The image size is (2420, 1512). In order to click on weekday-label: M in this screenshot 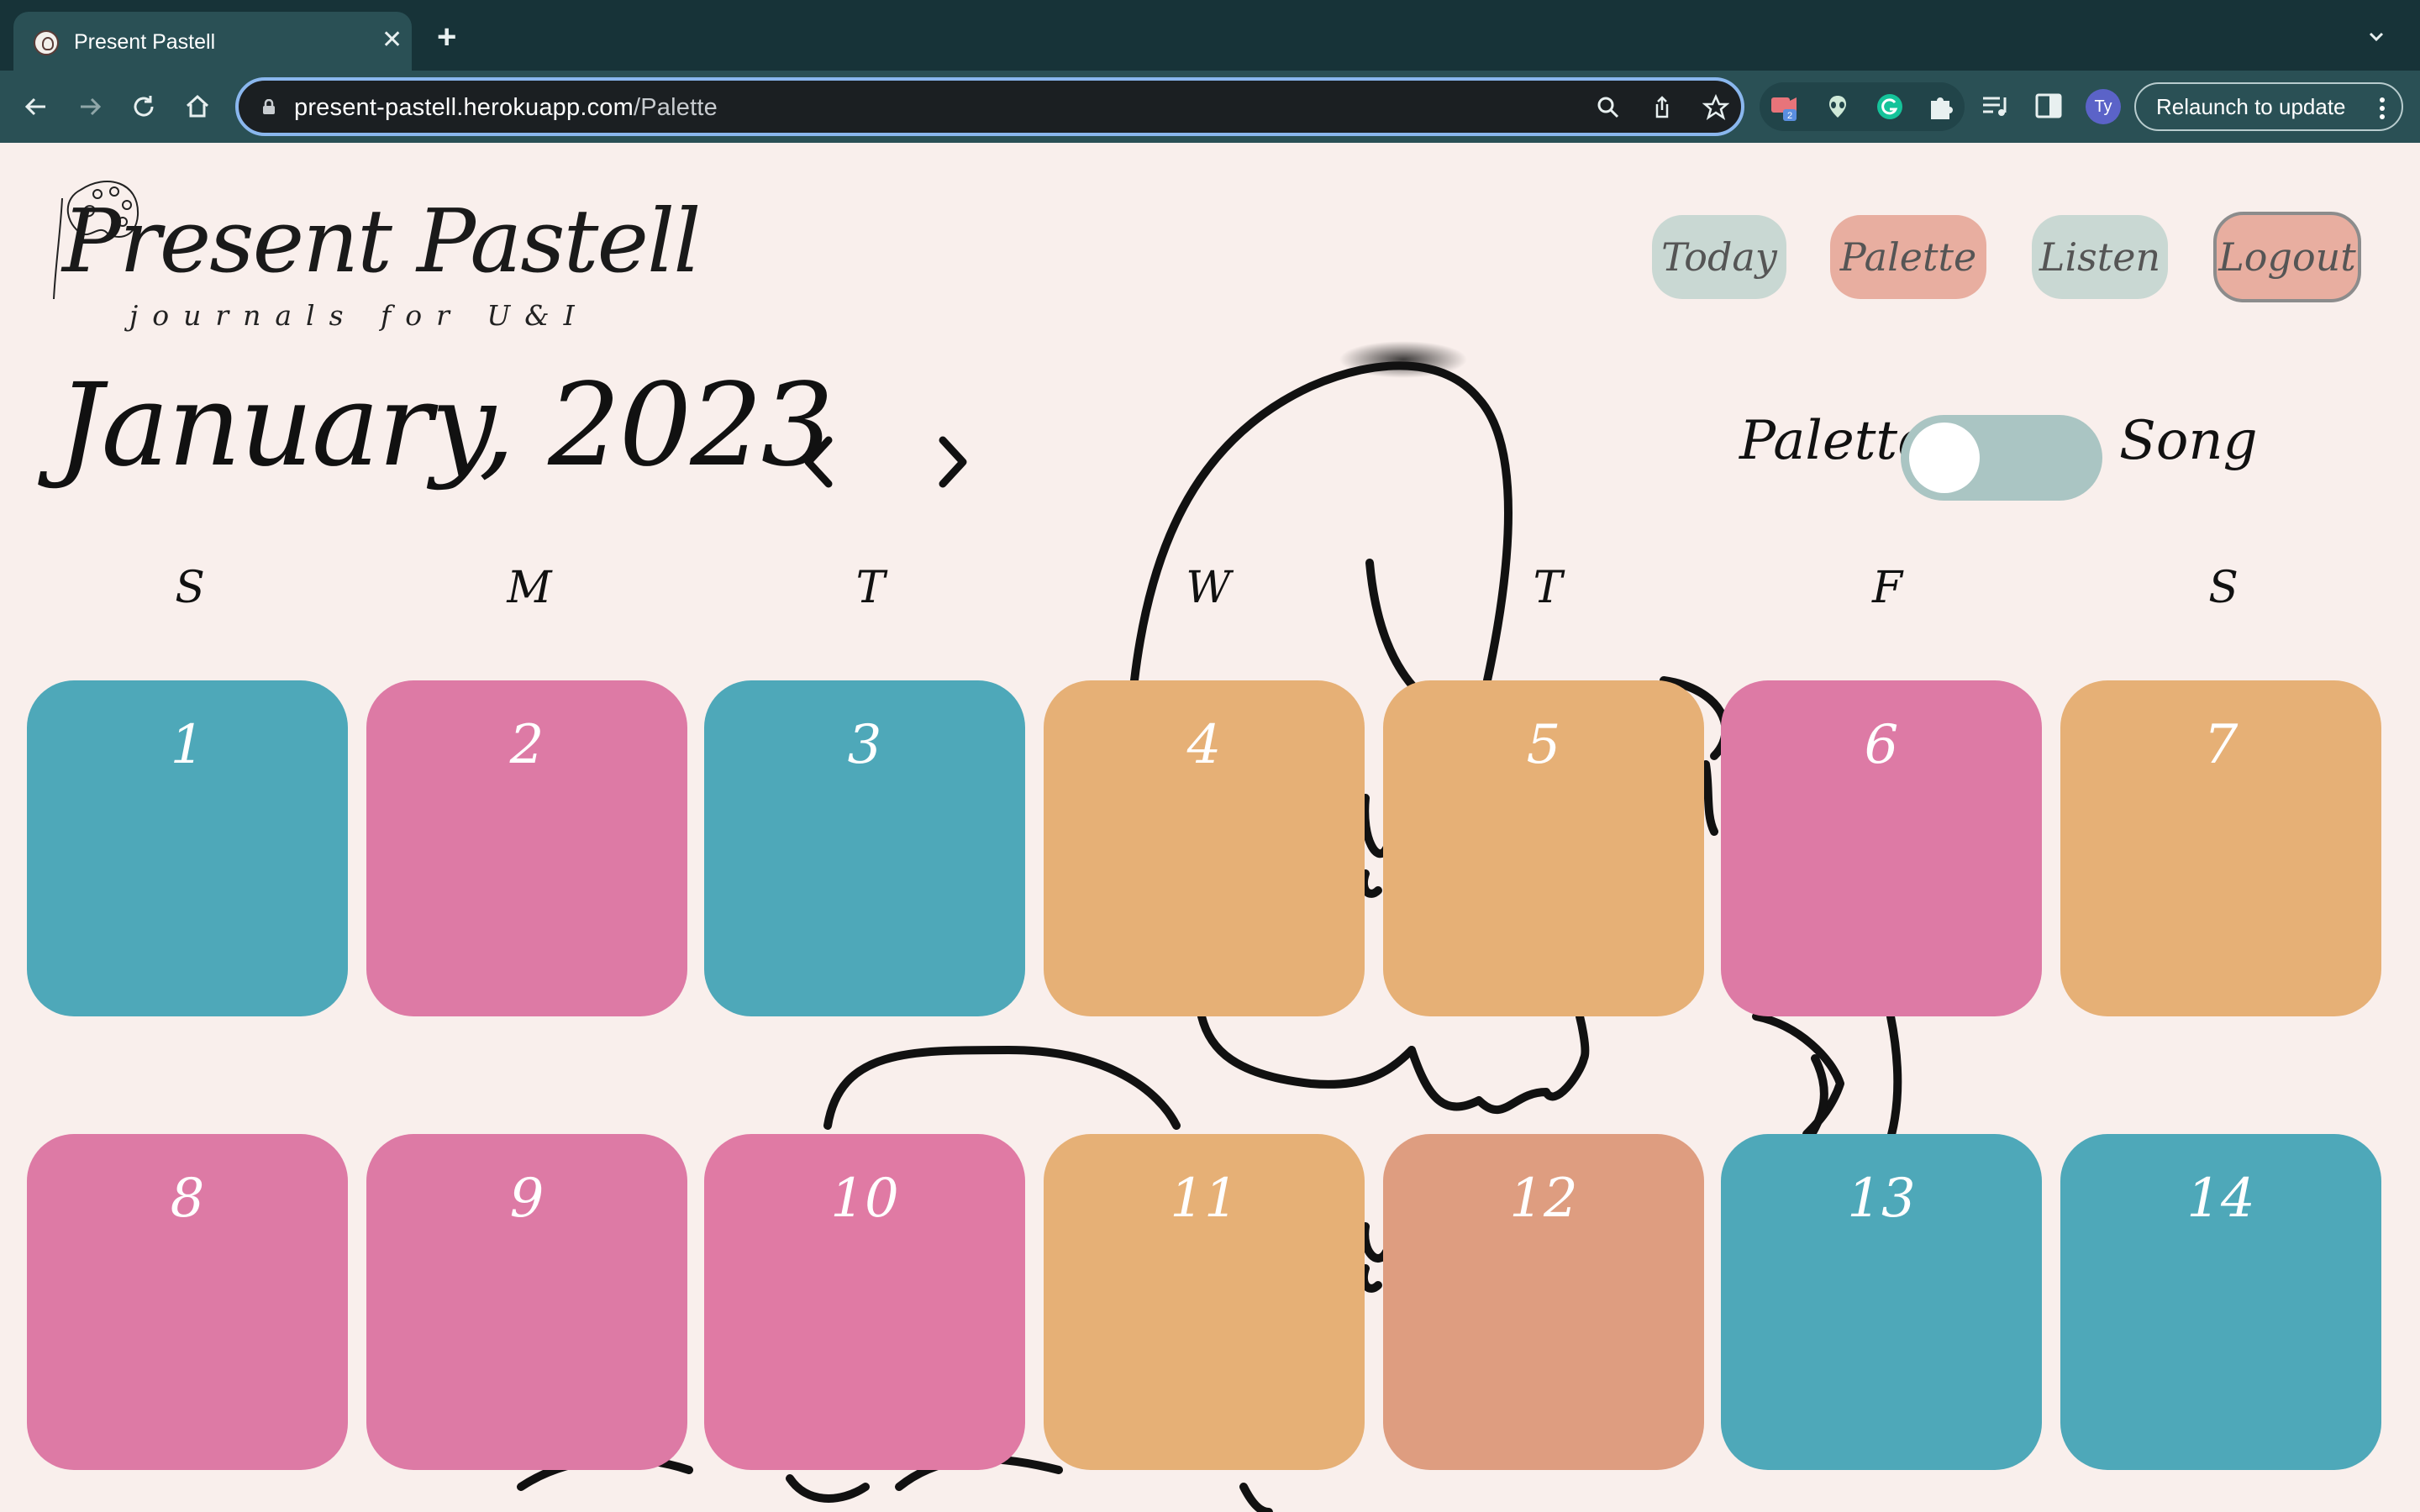, I will do `click(529, 588)`.